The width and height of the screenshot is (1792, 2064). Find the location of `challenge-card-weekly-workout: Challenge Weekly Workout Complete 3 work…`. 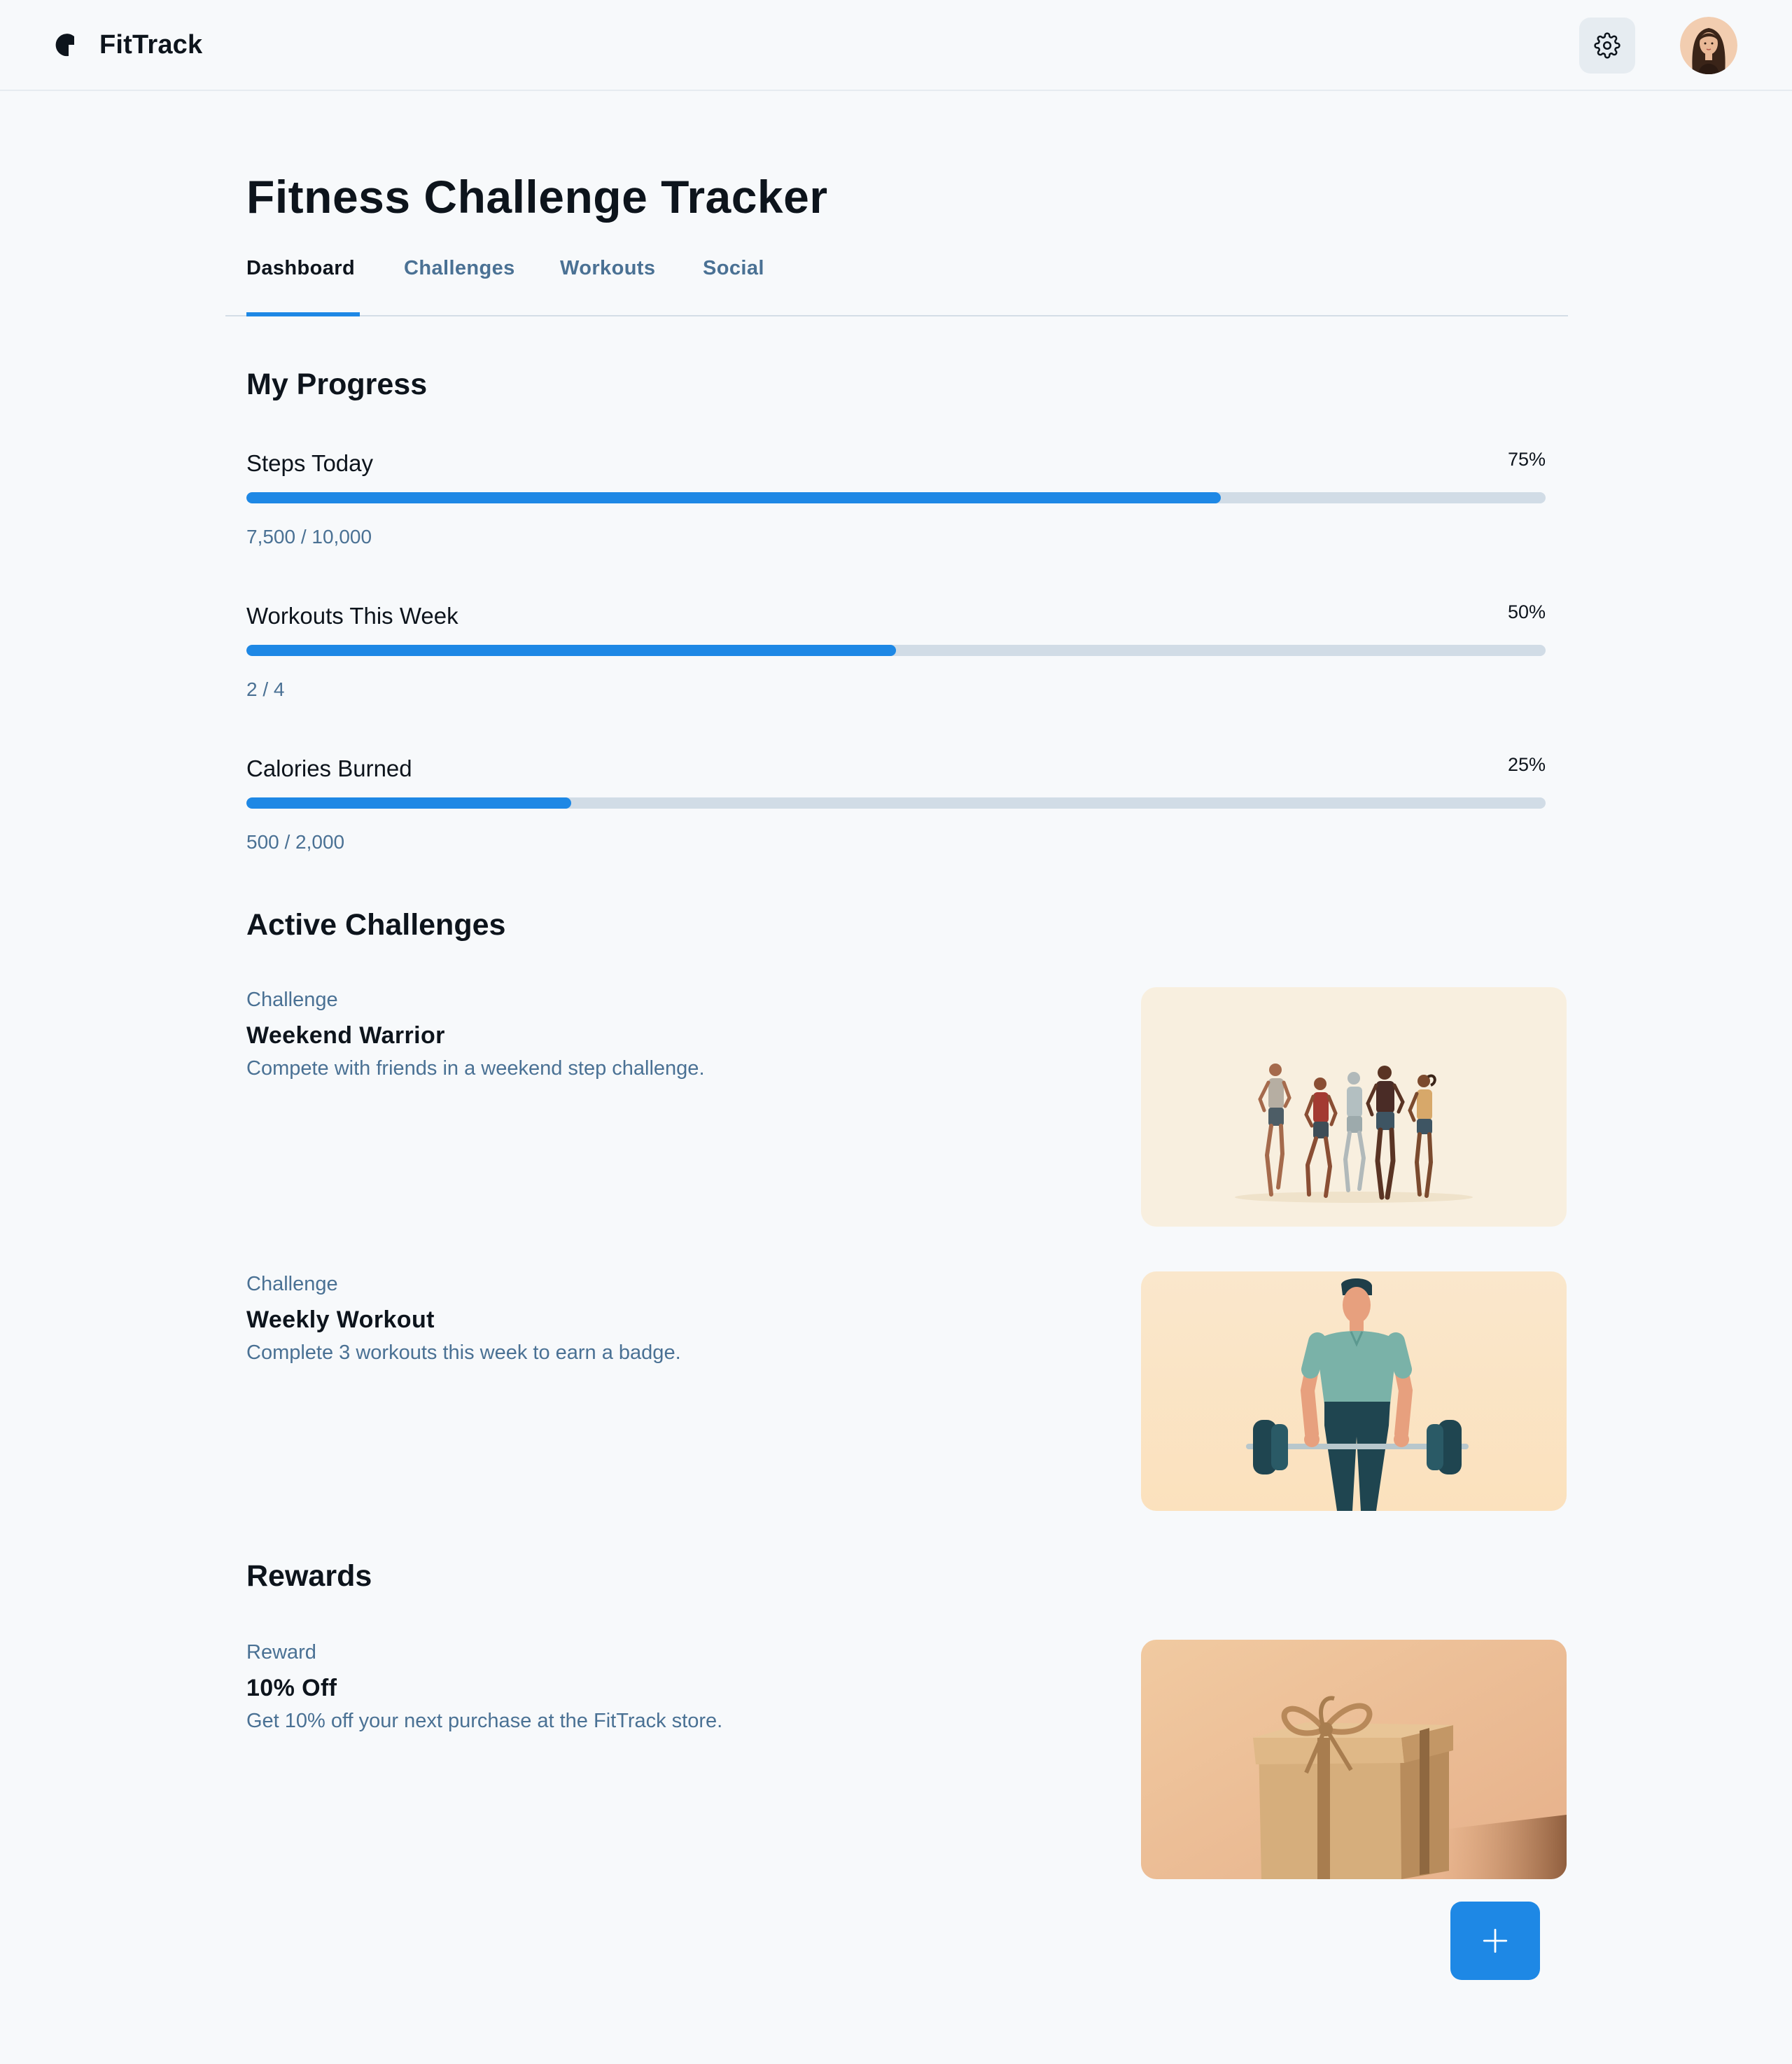

challenge-card-weekly-workout: Challenge Weekly Workout Complete 3 work… is located at coordinates (906, 1391).